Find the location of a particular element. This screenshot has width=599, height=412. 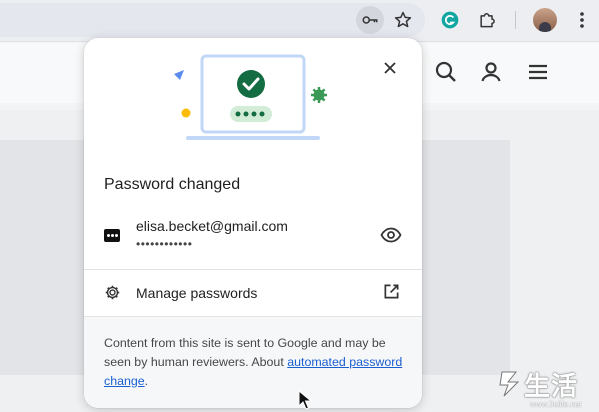

username-text: elisa.becket@gmail.com is located at coordinates (212, 226).